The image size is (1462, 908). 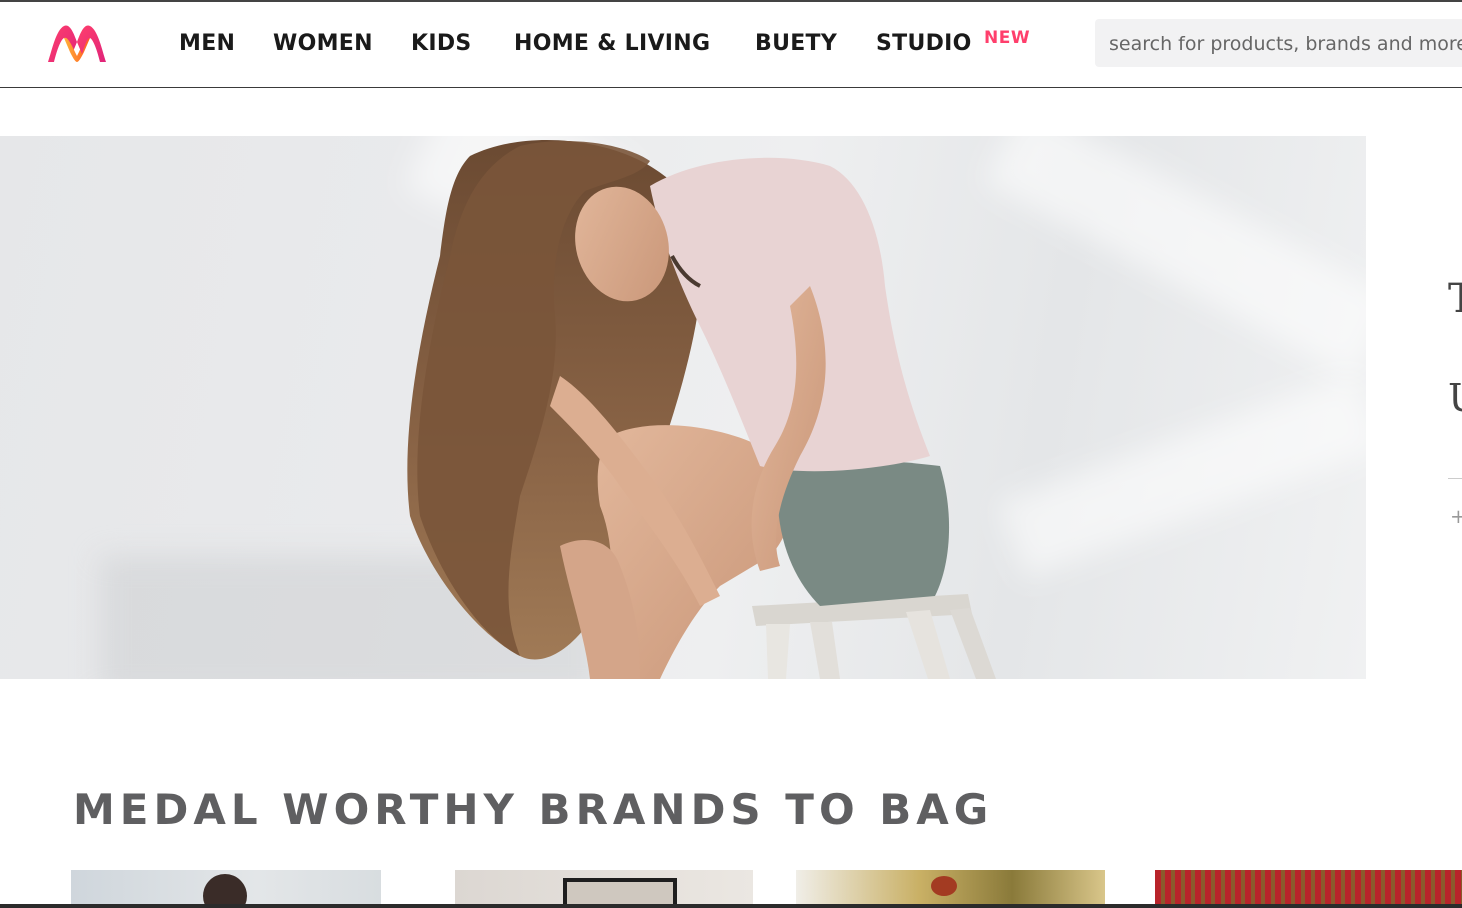 What do you see at coordinates (1414, 407) in the screenshot?
I see `next-slide-peek: T U +` at bounding box center [1414, 407].